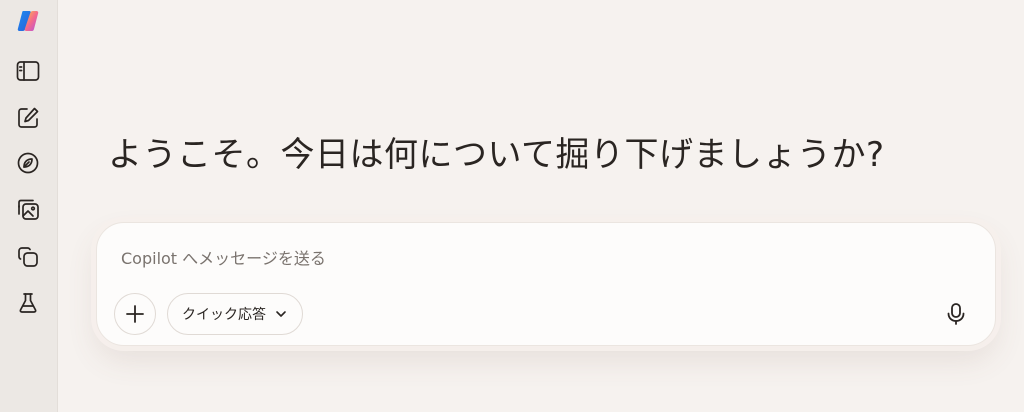 Image resolution: width=1024 pixels, height=412 pixels. Describe the element at coordinates (224, 315) in the screenshot. I see `quick-response-label: クイック応答` at that location.